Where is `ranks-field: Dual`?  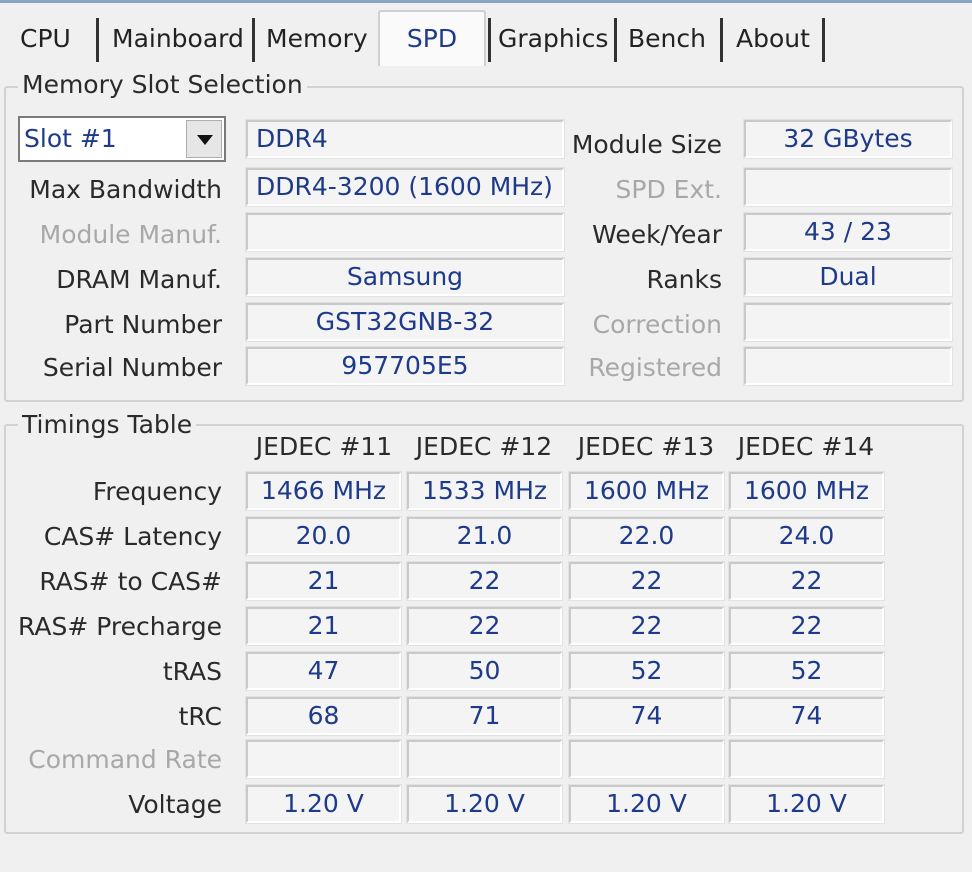
ranks-field: Dual is located at coordinates (848, 277).